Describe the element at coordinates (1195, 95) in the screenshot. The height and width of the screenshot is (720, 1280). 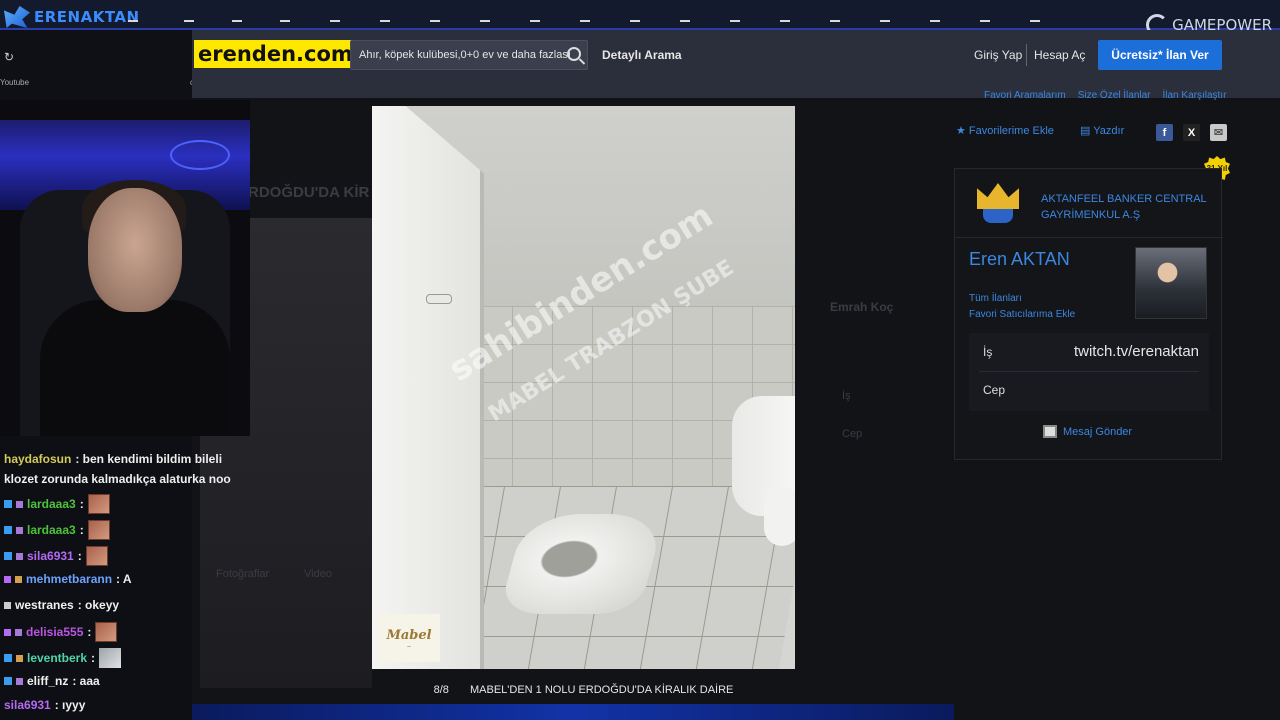
I see `compare-ads-link: İlan Karşılaştır` at that location.